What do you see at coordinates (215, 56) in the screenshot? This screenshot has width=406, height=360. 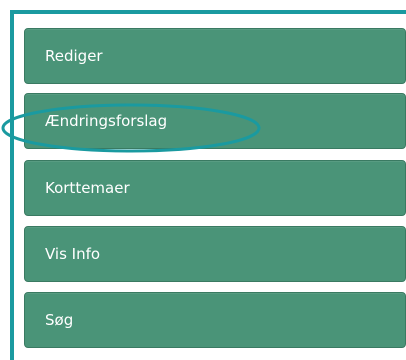 I see `rediger-button: Rediger` at bounding box center [215, 56].